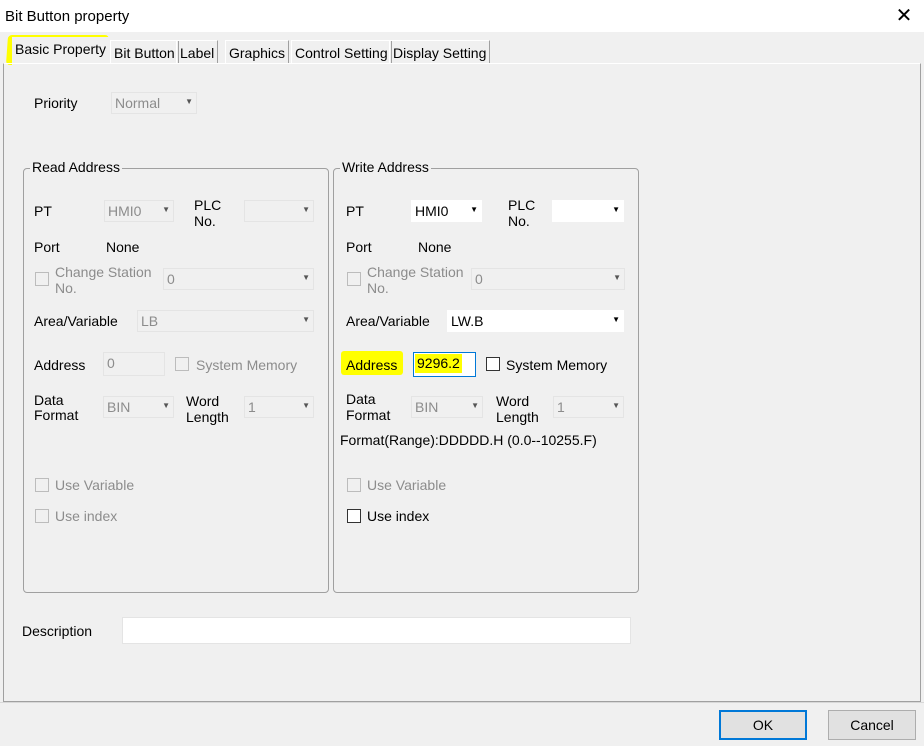 This screenshot has height=746, width=924. I want to click on read-data-format-label-1: Data, so click(49, 400).